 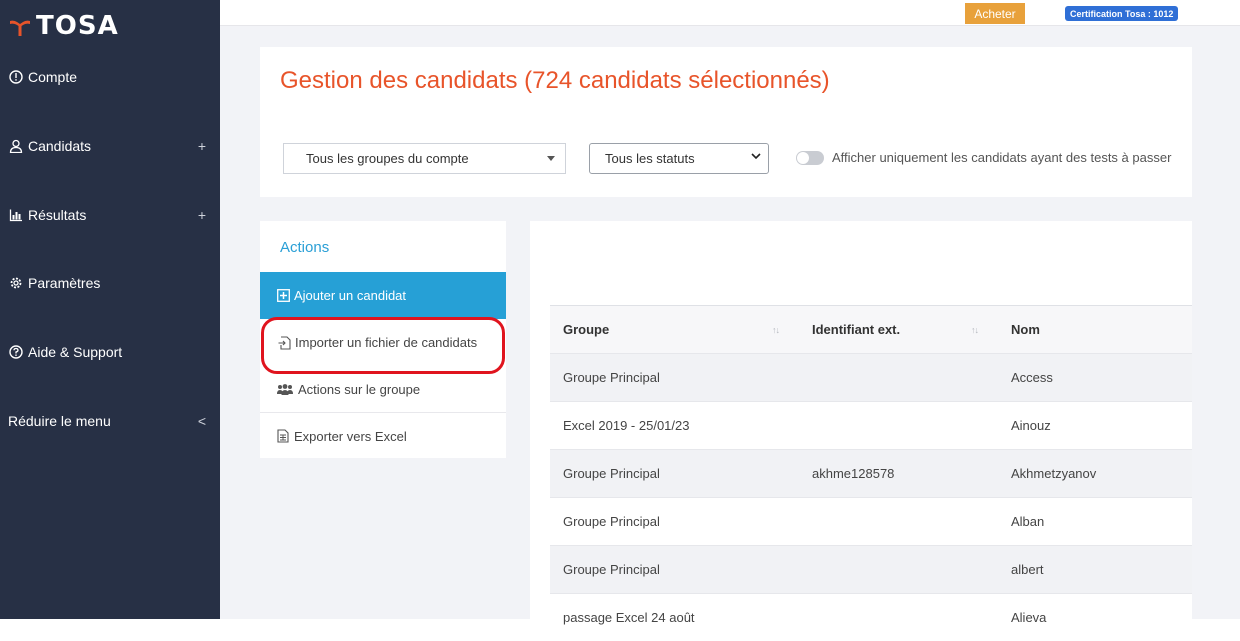 What do you see at coordinates (871, 425) in the screenshot?
I see `table-row: Excel 2019 - 25/01/23 Ainouz` at bounding box center [871, 425].